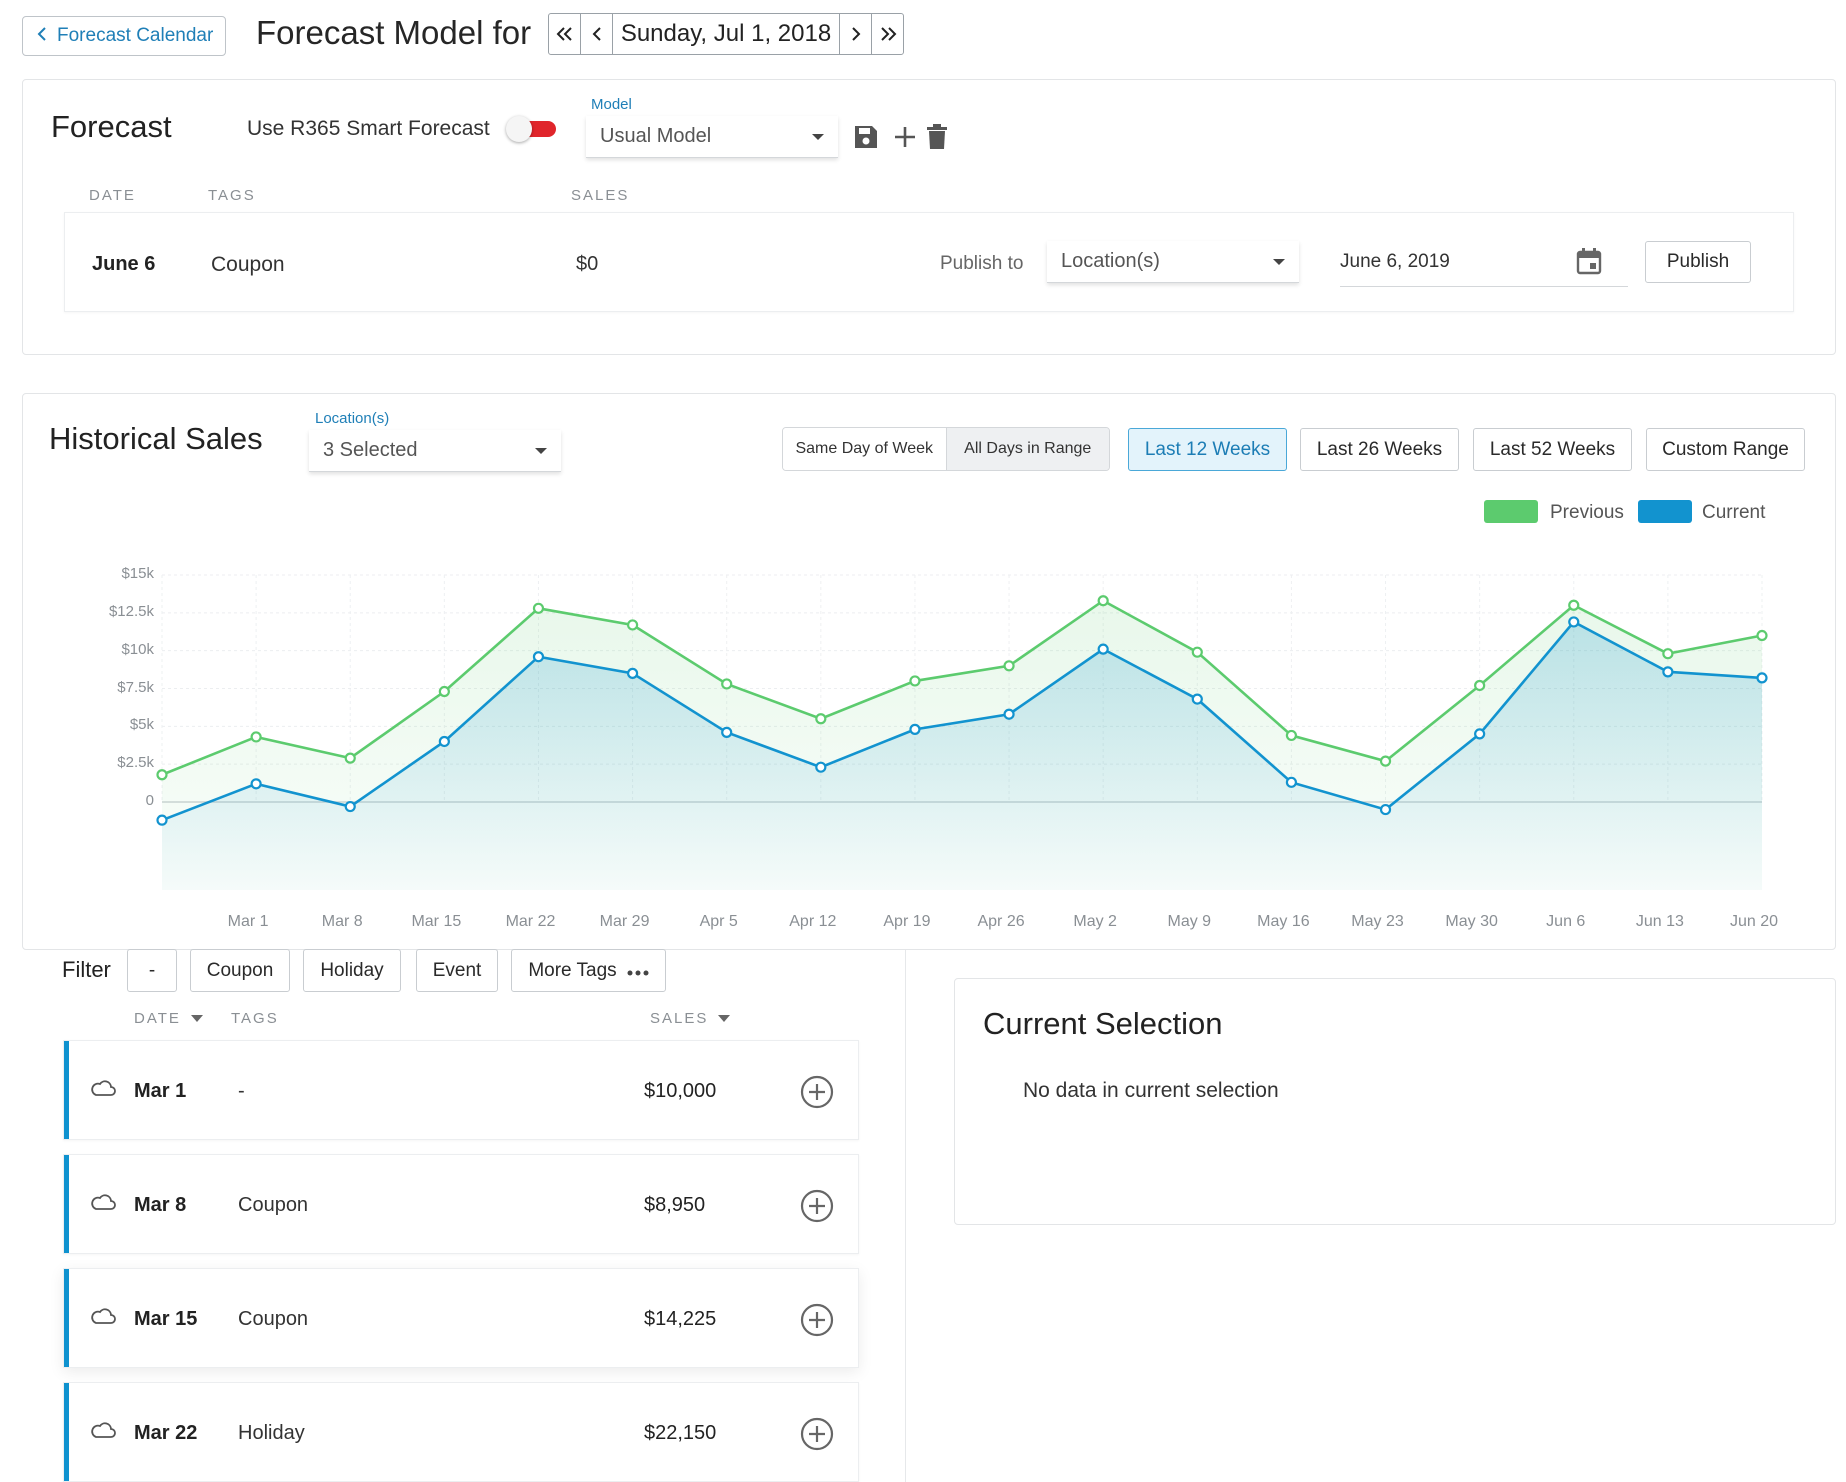 The image size is (1846, 1482). What do you see at coordinates (461, 1432) in the screenshot?
I see `table-row: Mar 22 Holiday $22,150` at bounding box center [461, 1432].